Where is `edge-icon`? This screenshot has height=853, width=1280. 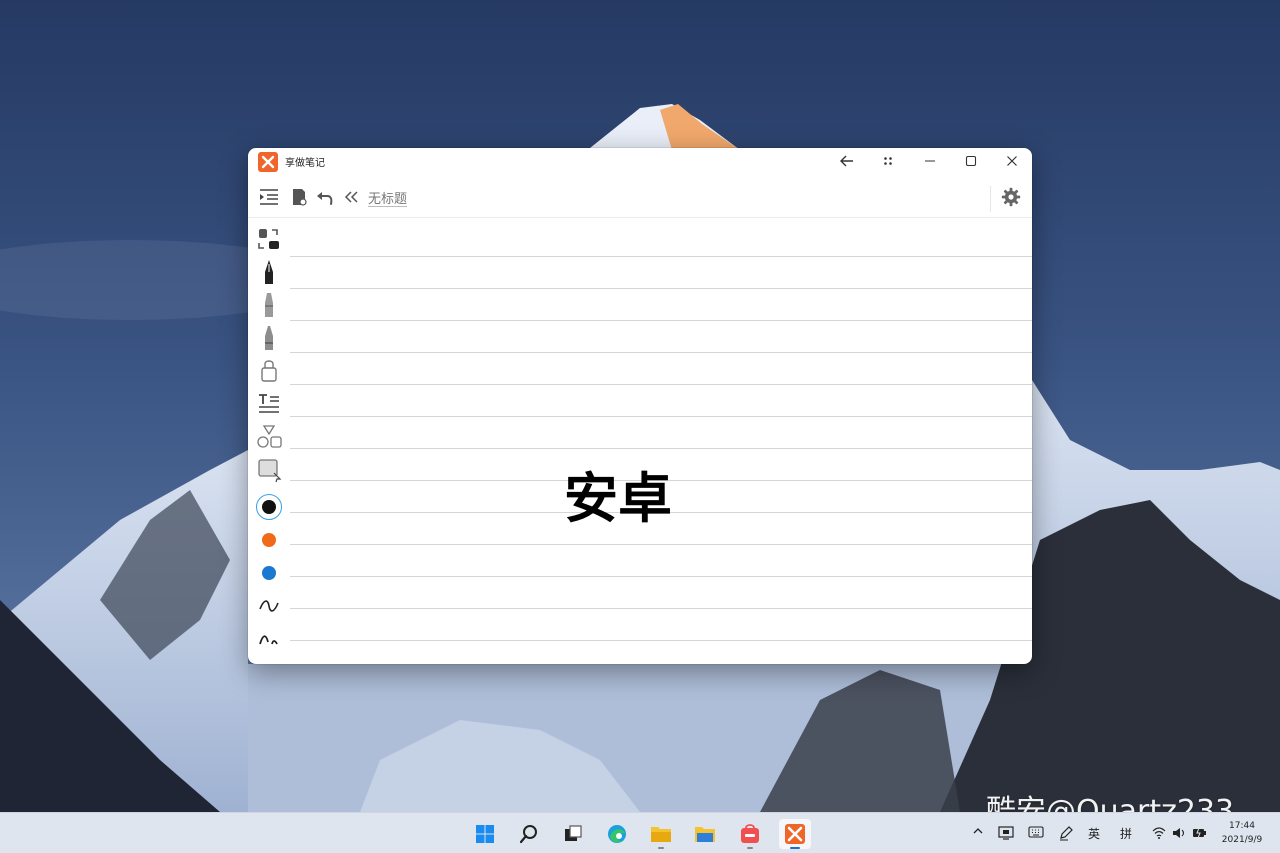 edge-icon is located at coordinates (617, 834).